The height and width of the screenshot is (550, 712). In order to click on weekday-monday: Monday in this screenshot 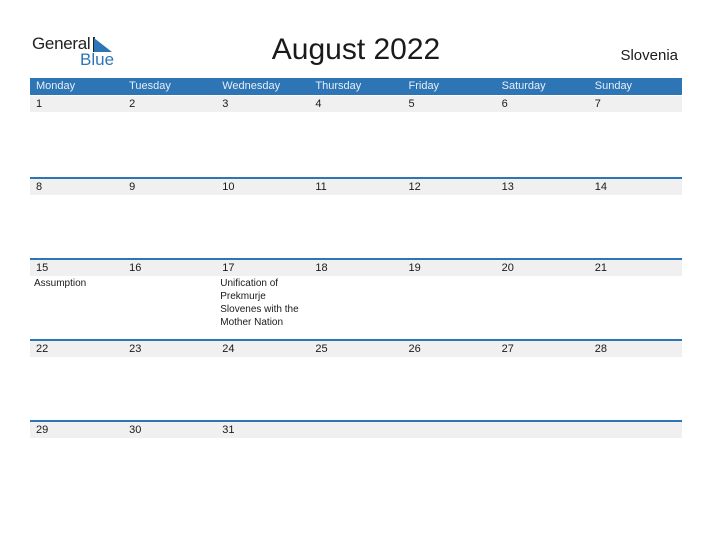, I will do `click(56, 86)`.